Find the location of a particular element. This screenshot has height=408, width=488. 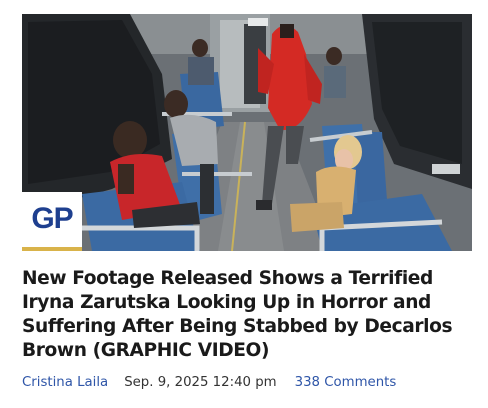

logo-stripe is located at coordinates (52, 249).